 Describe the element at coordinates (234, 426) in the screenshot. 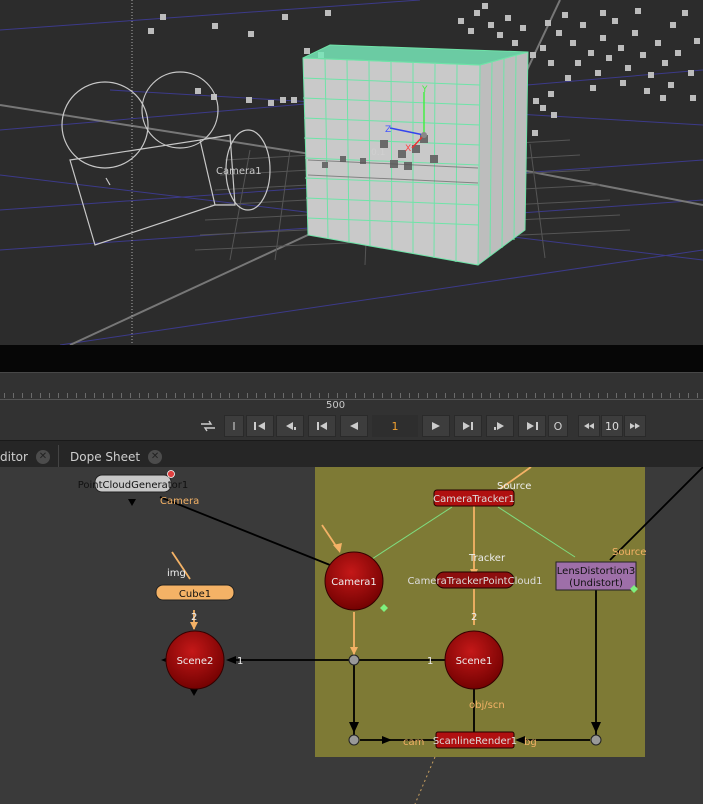

I see `in-point-button: I` at that location.